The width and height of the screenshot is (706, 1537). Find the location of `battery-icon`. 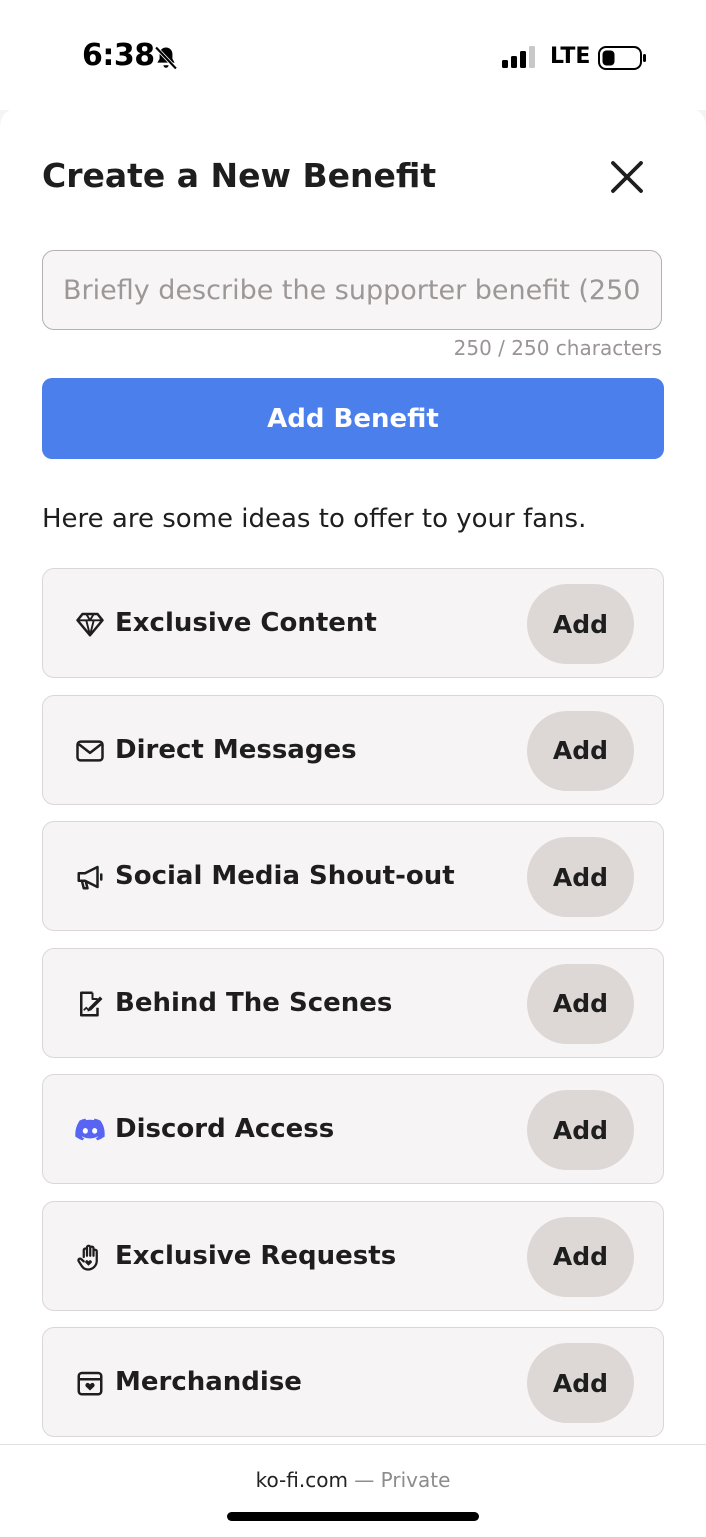

battery-icon is located at coordinates (622, 58).